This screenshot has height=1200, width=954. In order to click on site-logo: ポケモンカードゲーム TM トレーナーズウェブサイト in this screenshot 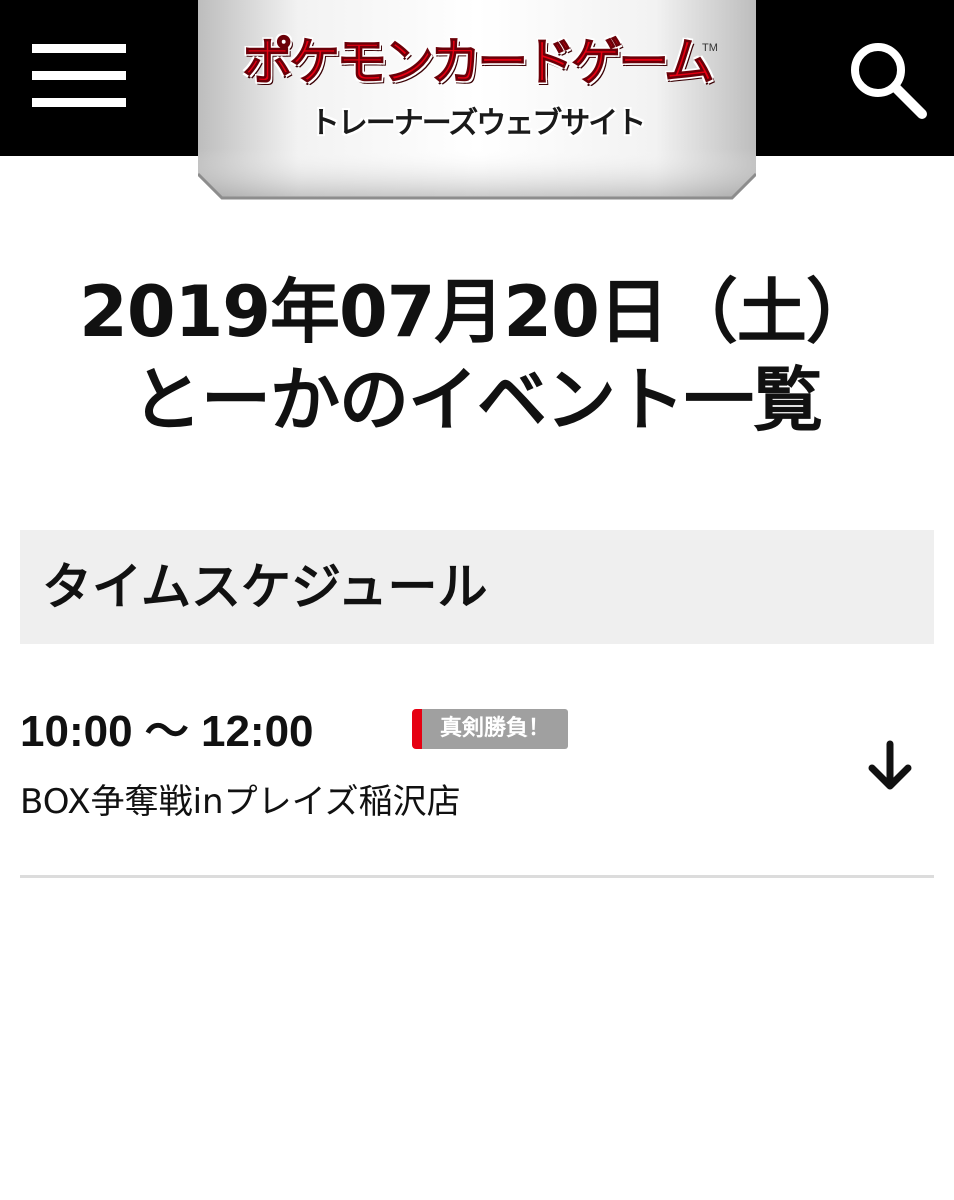, I will do `click(477, 100)`.